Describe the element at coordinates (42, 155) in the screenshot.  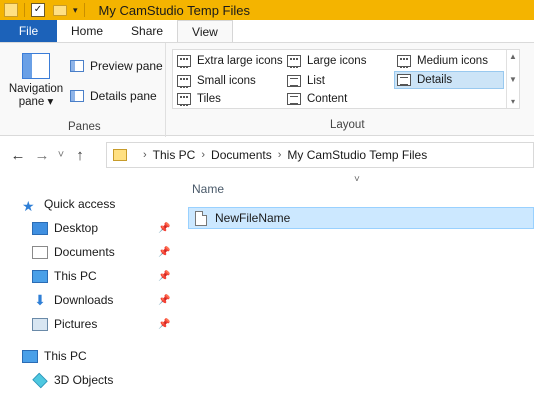
I see `forward-arrow-icon: →` at that location.